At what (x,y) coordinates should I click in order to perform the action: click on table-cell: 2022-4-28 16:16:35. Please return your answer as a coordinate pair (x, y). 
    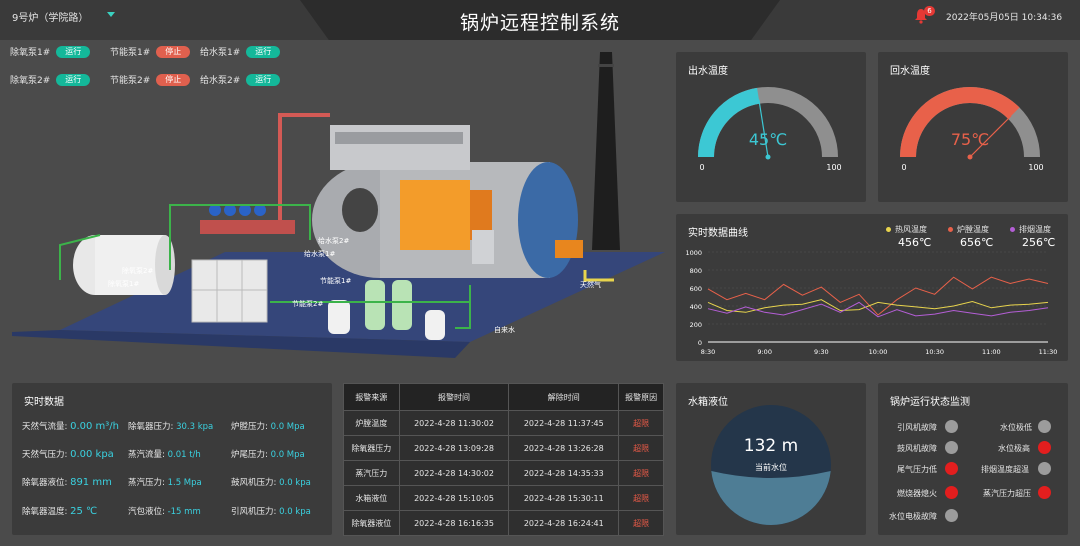
    Looking at the image, I should click on (454, 523).